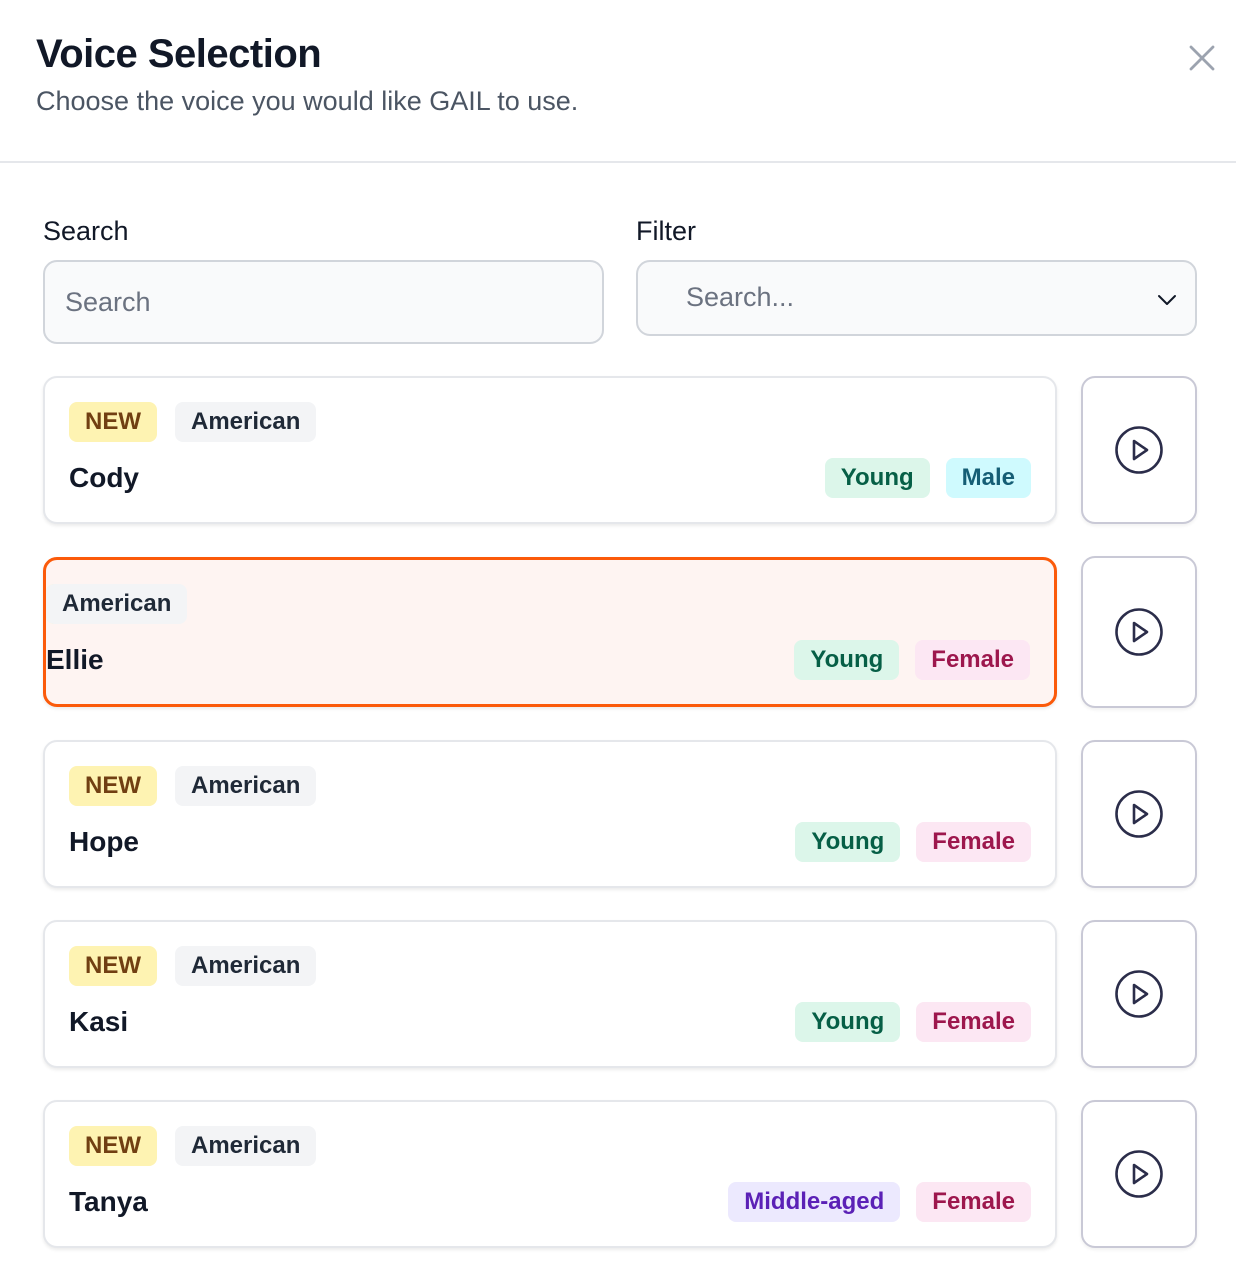 The image size is (1236, 1270). What do you see at coordinates (86, 231) in the screenshot?
I see `search-label: Search` at bounding box center [86, 231].